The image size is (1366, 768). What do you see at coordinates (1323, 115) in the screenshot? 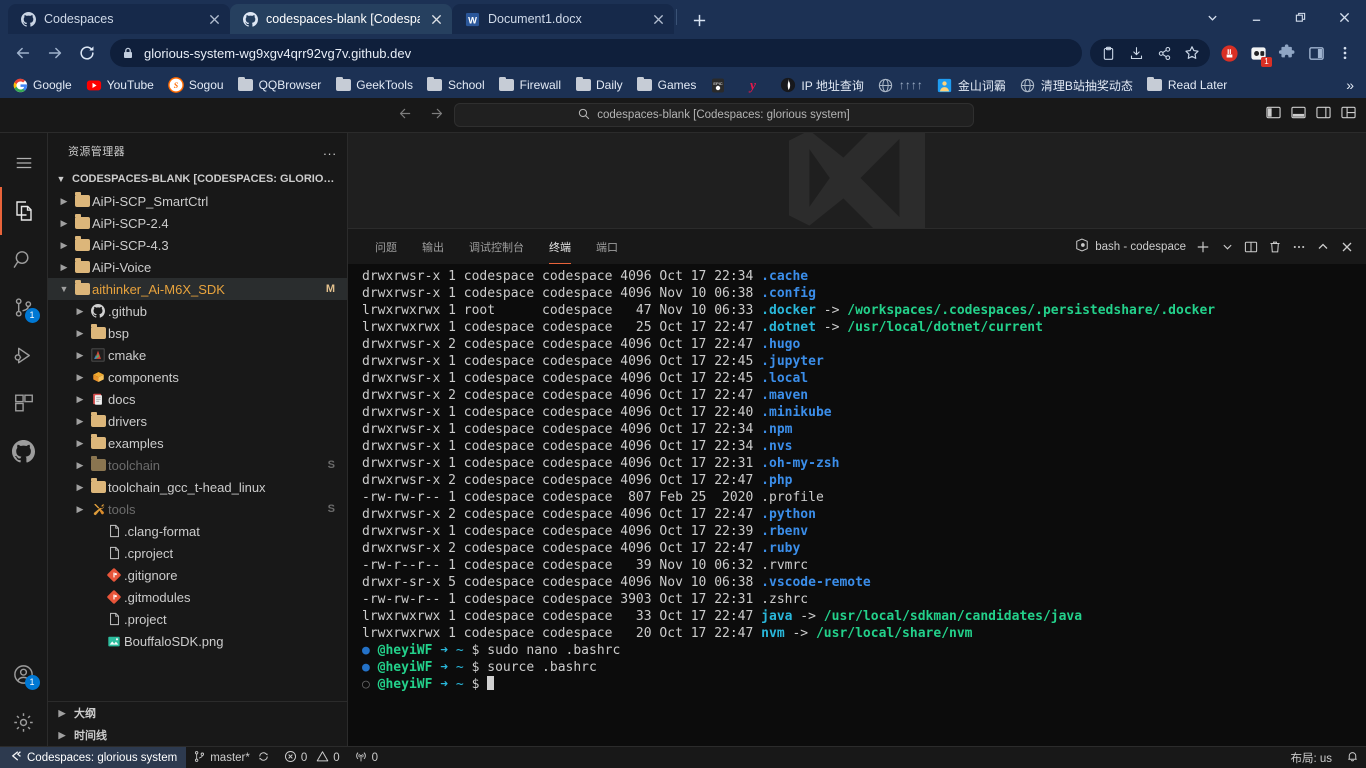
I see `toggle-secondary-sidebar-icon` at bounding box center [1323, 115].